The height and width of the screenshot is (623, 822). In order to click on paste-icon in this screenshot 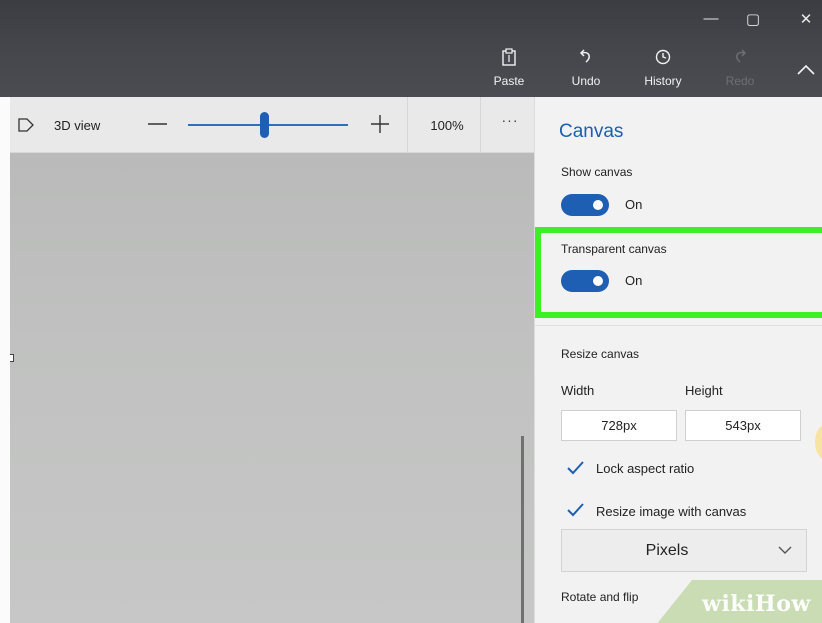, I will do `click(509, 59)`.